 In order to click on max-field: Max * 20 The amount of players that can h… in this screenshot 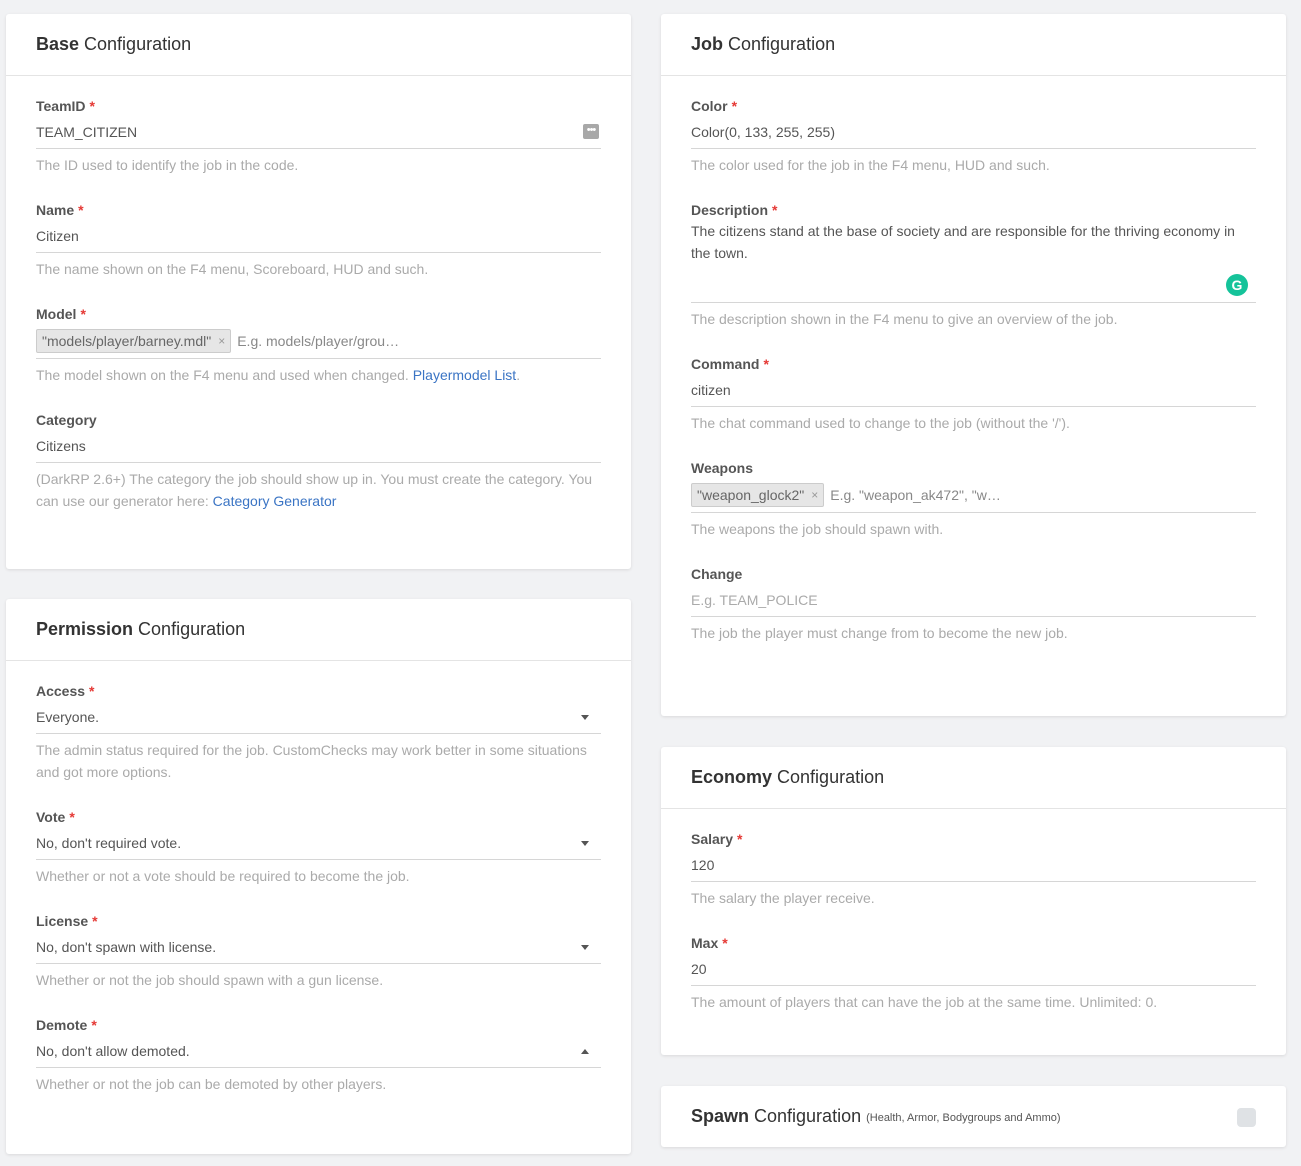, I will do `click(973, 973)`.